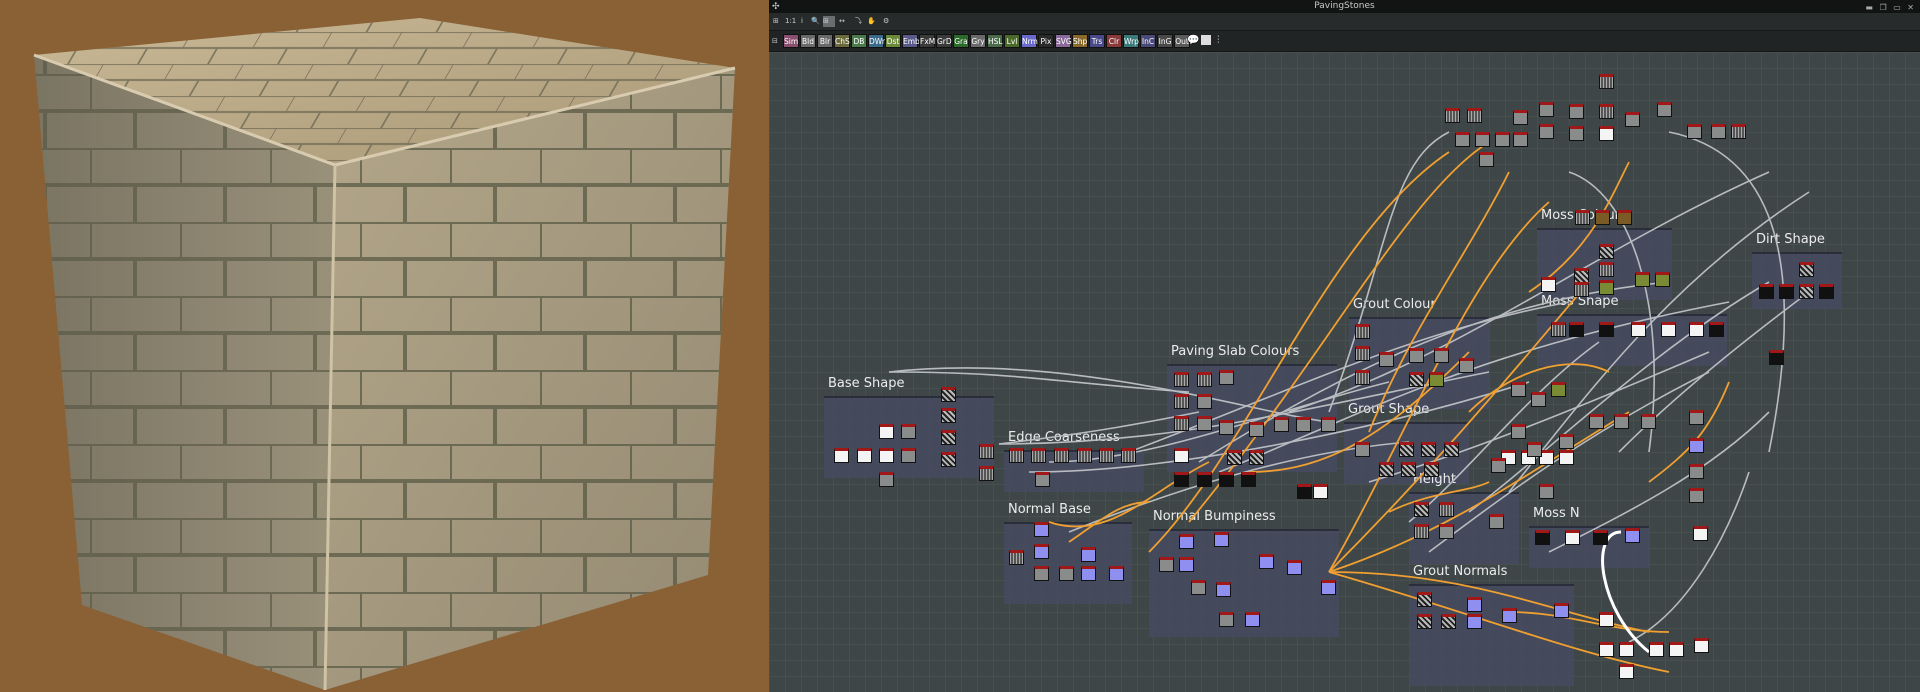 Image resolution: width=1920 pixels, height=692 pixels. What do you see at coordinates (995, 41) in the screenshot?
I see `palette-node-hsl: HSL` at bounding box center [995, 41].